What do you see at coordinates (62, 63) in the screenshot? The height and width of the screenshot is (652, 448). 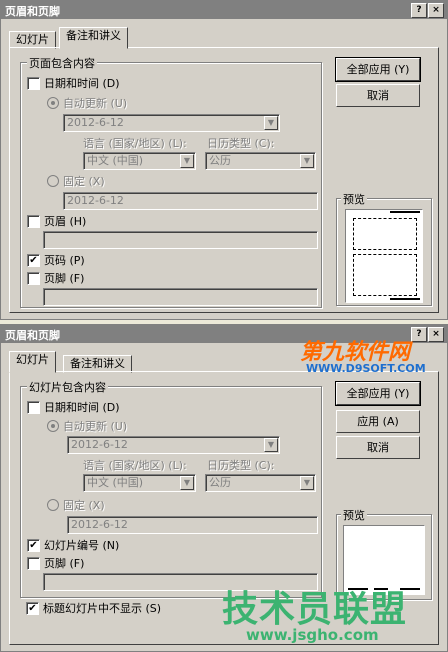 I see `group-label: 页面包含内容` at bounding box center [62, 63].